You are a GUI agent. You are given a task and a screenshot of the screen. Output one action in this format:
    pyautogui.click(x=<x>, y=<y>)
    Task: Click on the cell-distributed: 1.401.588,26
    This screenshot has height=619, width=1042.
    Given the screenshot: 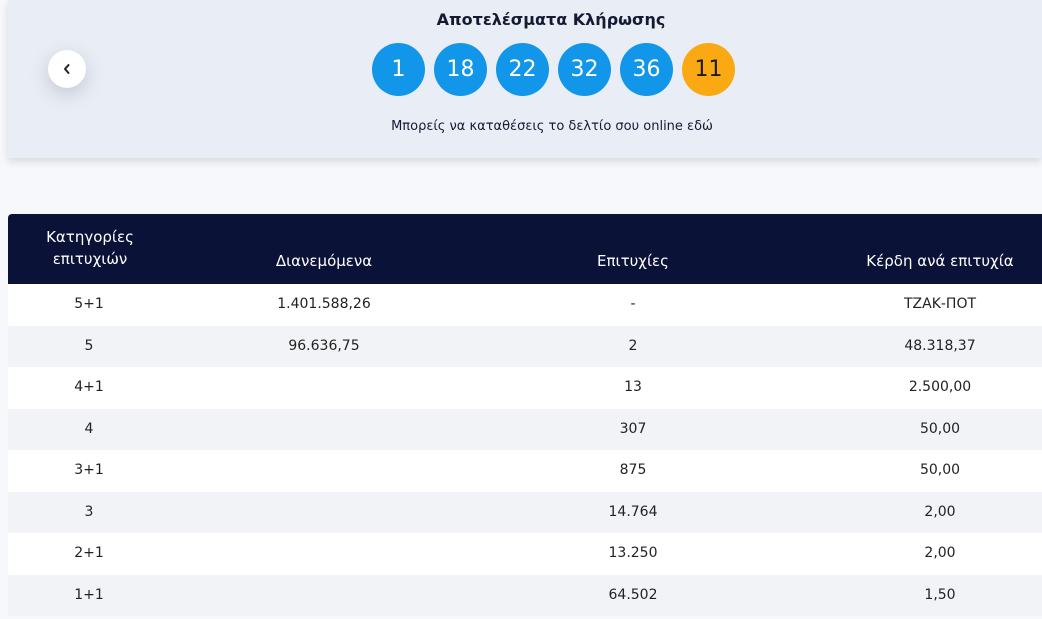 What is the action you would take?
    pyautogui.click(x=324, y=304)
    